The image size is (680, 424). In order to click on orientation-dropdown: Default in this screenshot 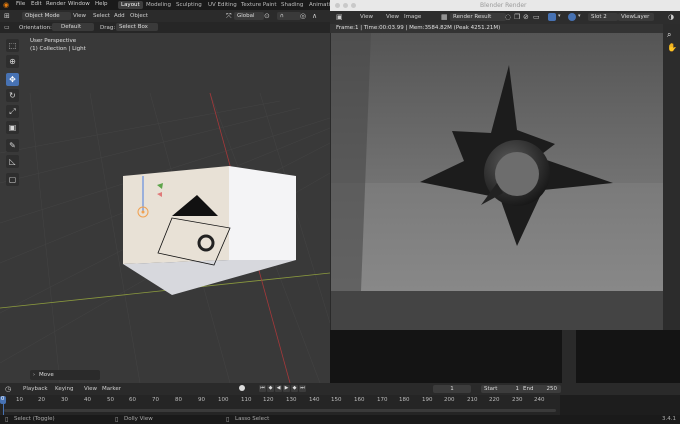, I will do `click(73, 27)`.